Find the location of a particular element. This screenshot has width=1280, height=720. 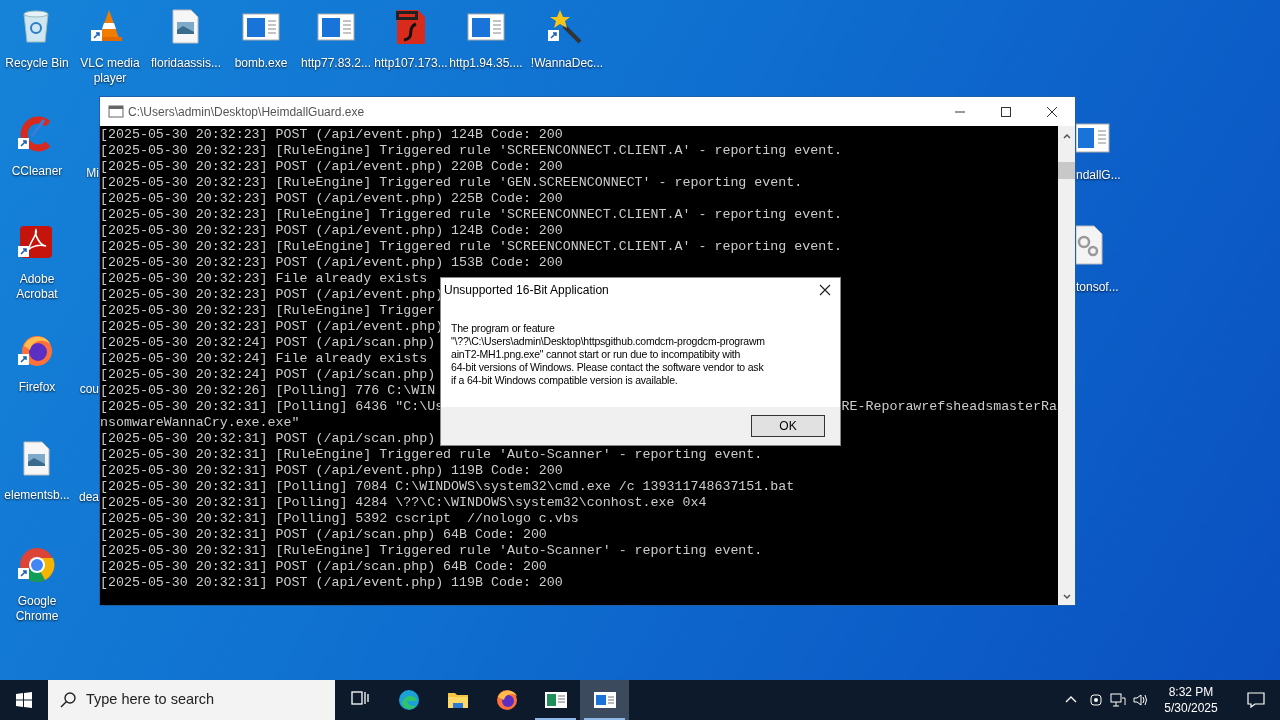

console-line: [2025-05-30 20:32:31] [Polling] 5392 cscript //nologo c.vbs is located at coordinates (339, 519).